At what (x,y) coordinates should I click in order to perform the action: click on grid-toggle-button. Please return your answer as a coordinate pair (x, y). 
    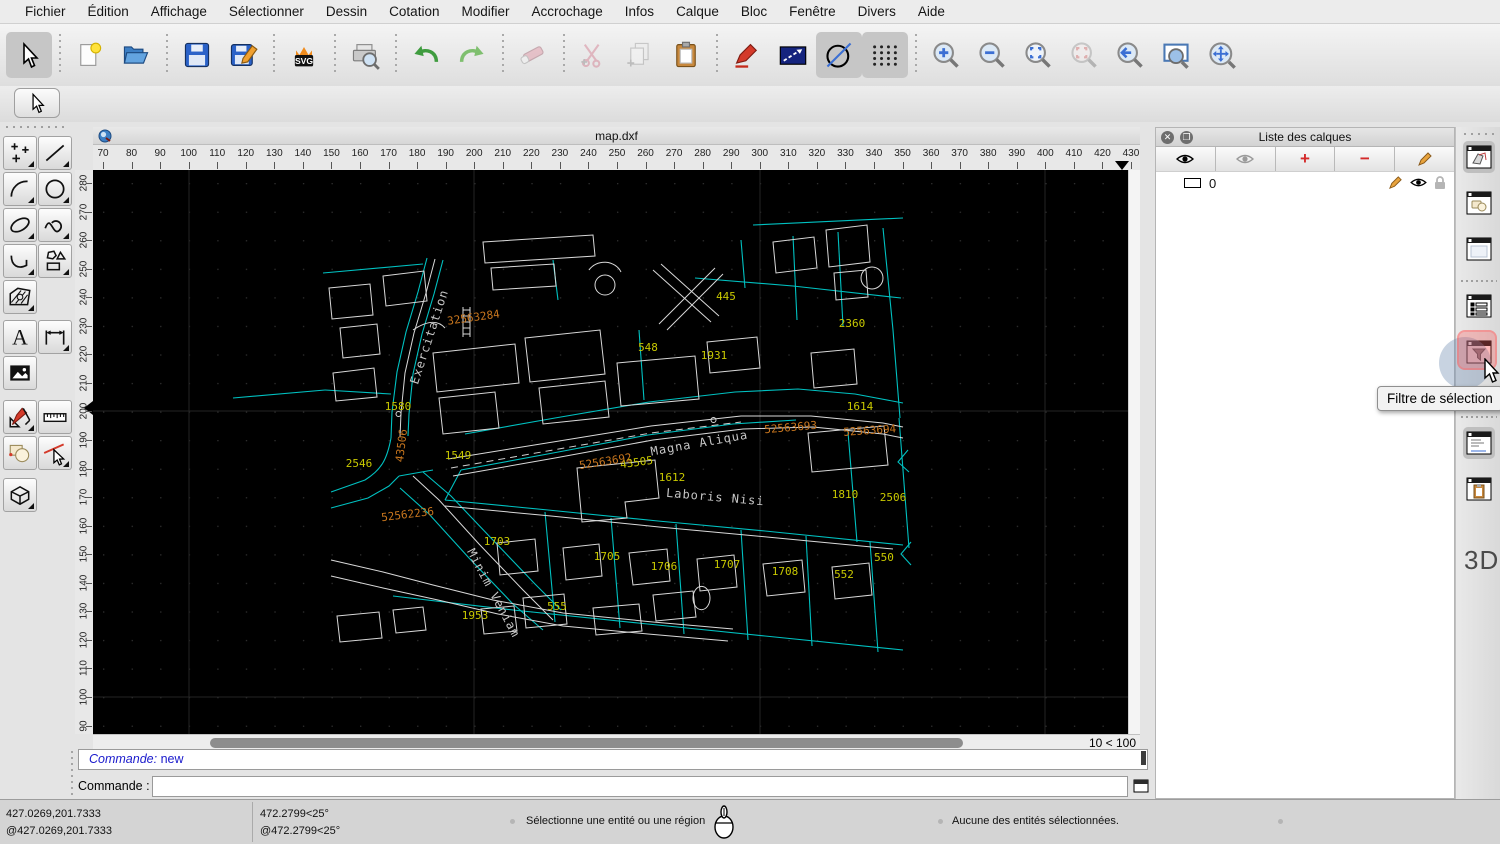
    Looking at the image, I should click on (885, 55).